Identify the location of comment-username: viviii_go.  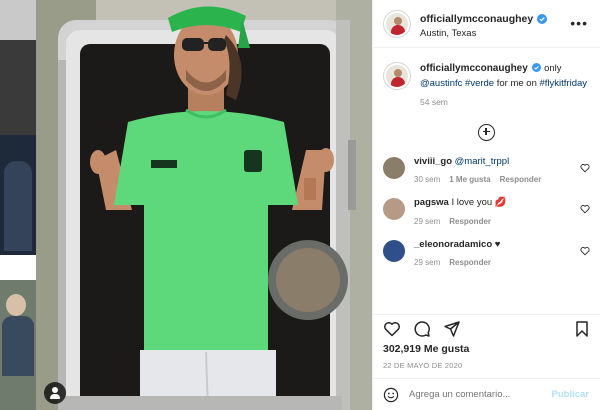
(433, 161).